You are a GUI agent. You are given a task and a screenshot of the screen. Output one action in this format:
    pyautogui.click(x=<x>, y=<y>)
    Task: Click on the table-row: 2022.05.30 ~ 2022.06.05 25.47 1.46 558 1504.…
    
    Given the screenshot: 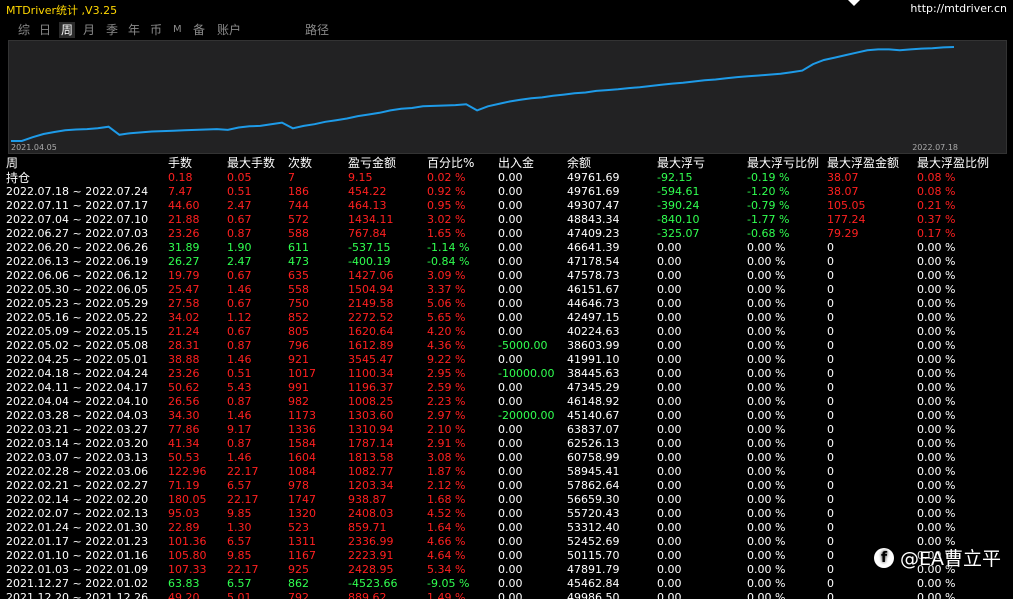 What is the action you would take?
    pyautogui.click(x=506, y=290)
    